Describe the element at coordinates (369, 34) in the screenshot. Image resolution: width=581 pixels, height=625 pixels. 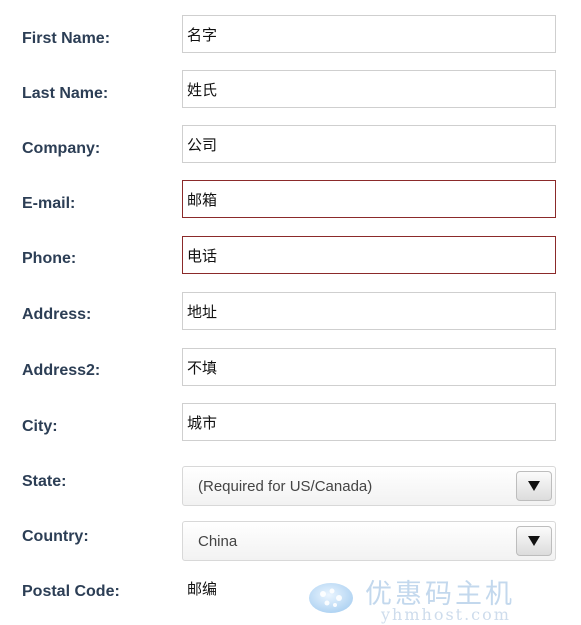
I see `first-name-field: 名字` at that location.